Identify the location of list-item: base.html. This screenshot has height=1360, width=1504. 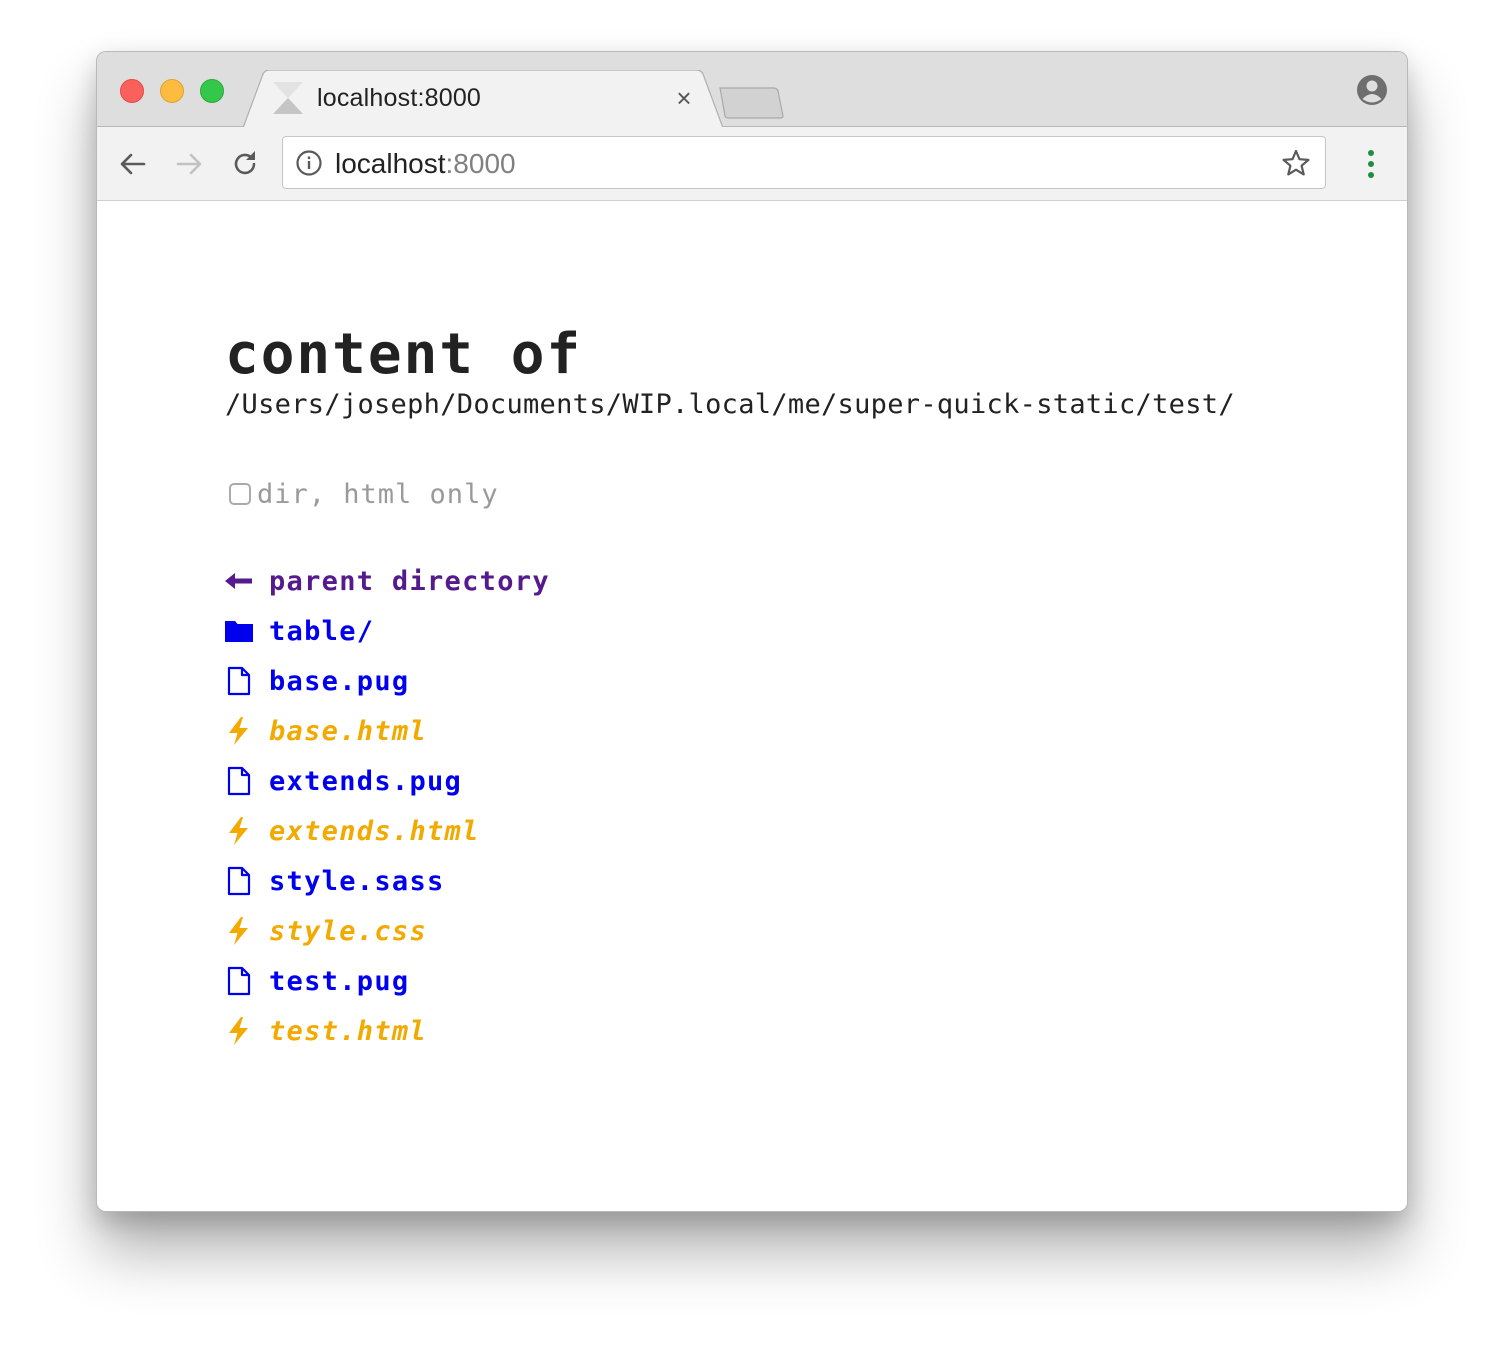
(387, 731).